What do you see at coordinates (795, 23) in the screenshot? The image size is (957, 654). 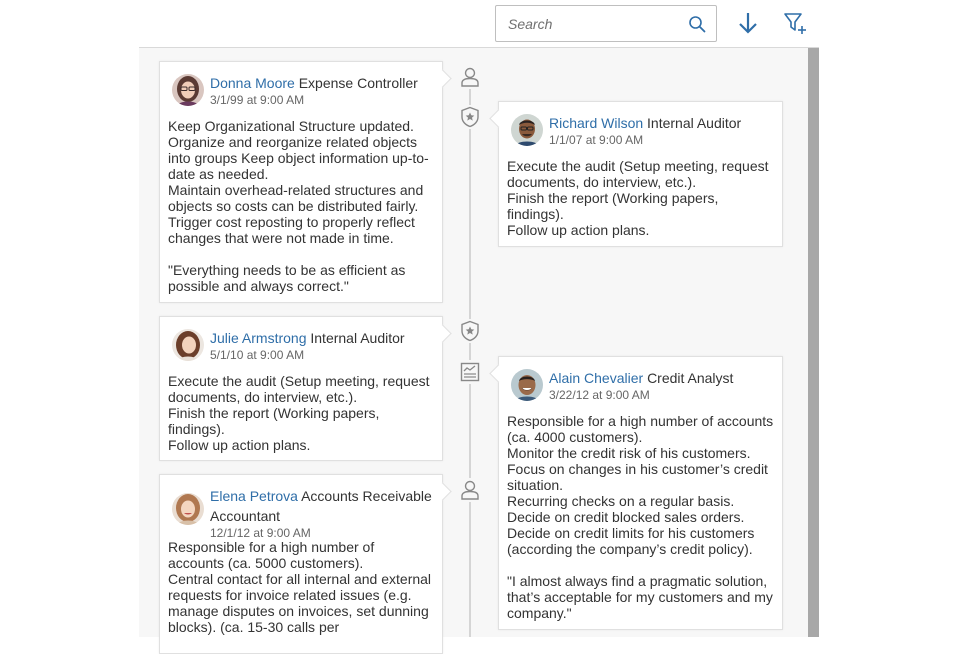 I see `add-filter-icon` at bounding box center [795, 23].